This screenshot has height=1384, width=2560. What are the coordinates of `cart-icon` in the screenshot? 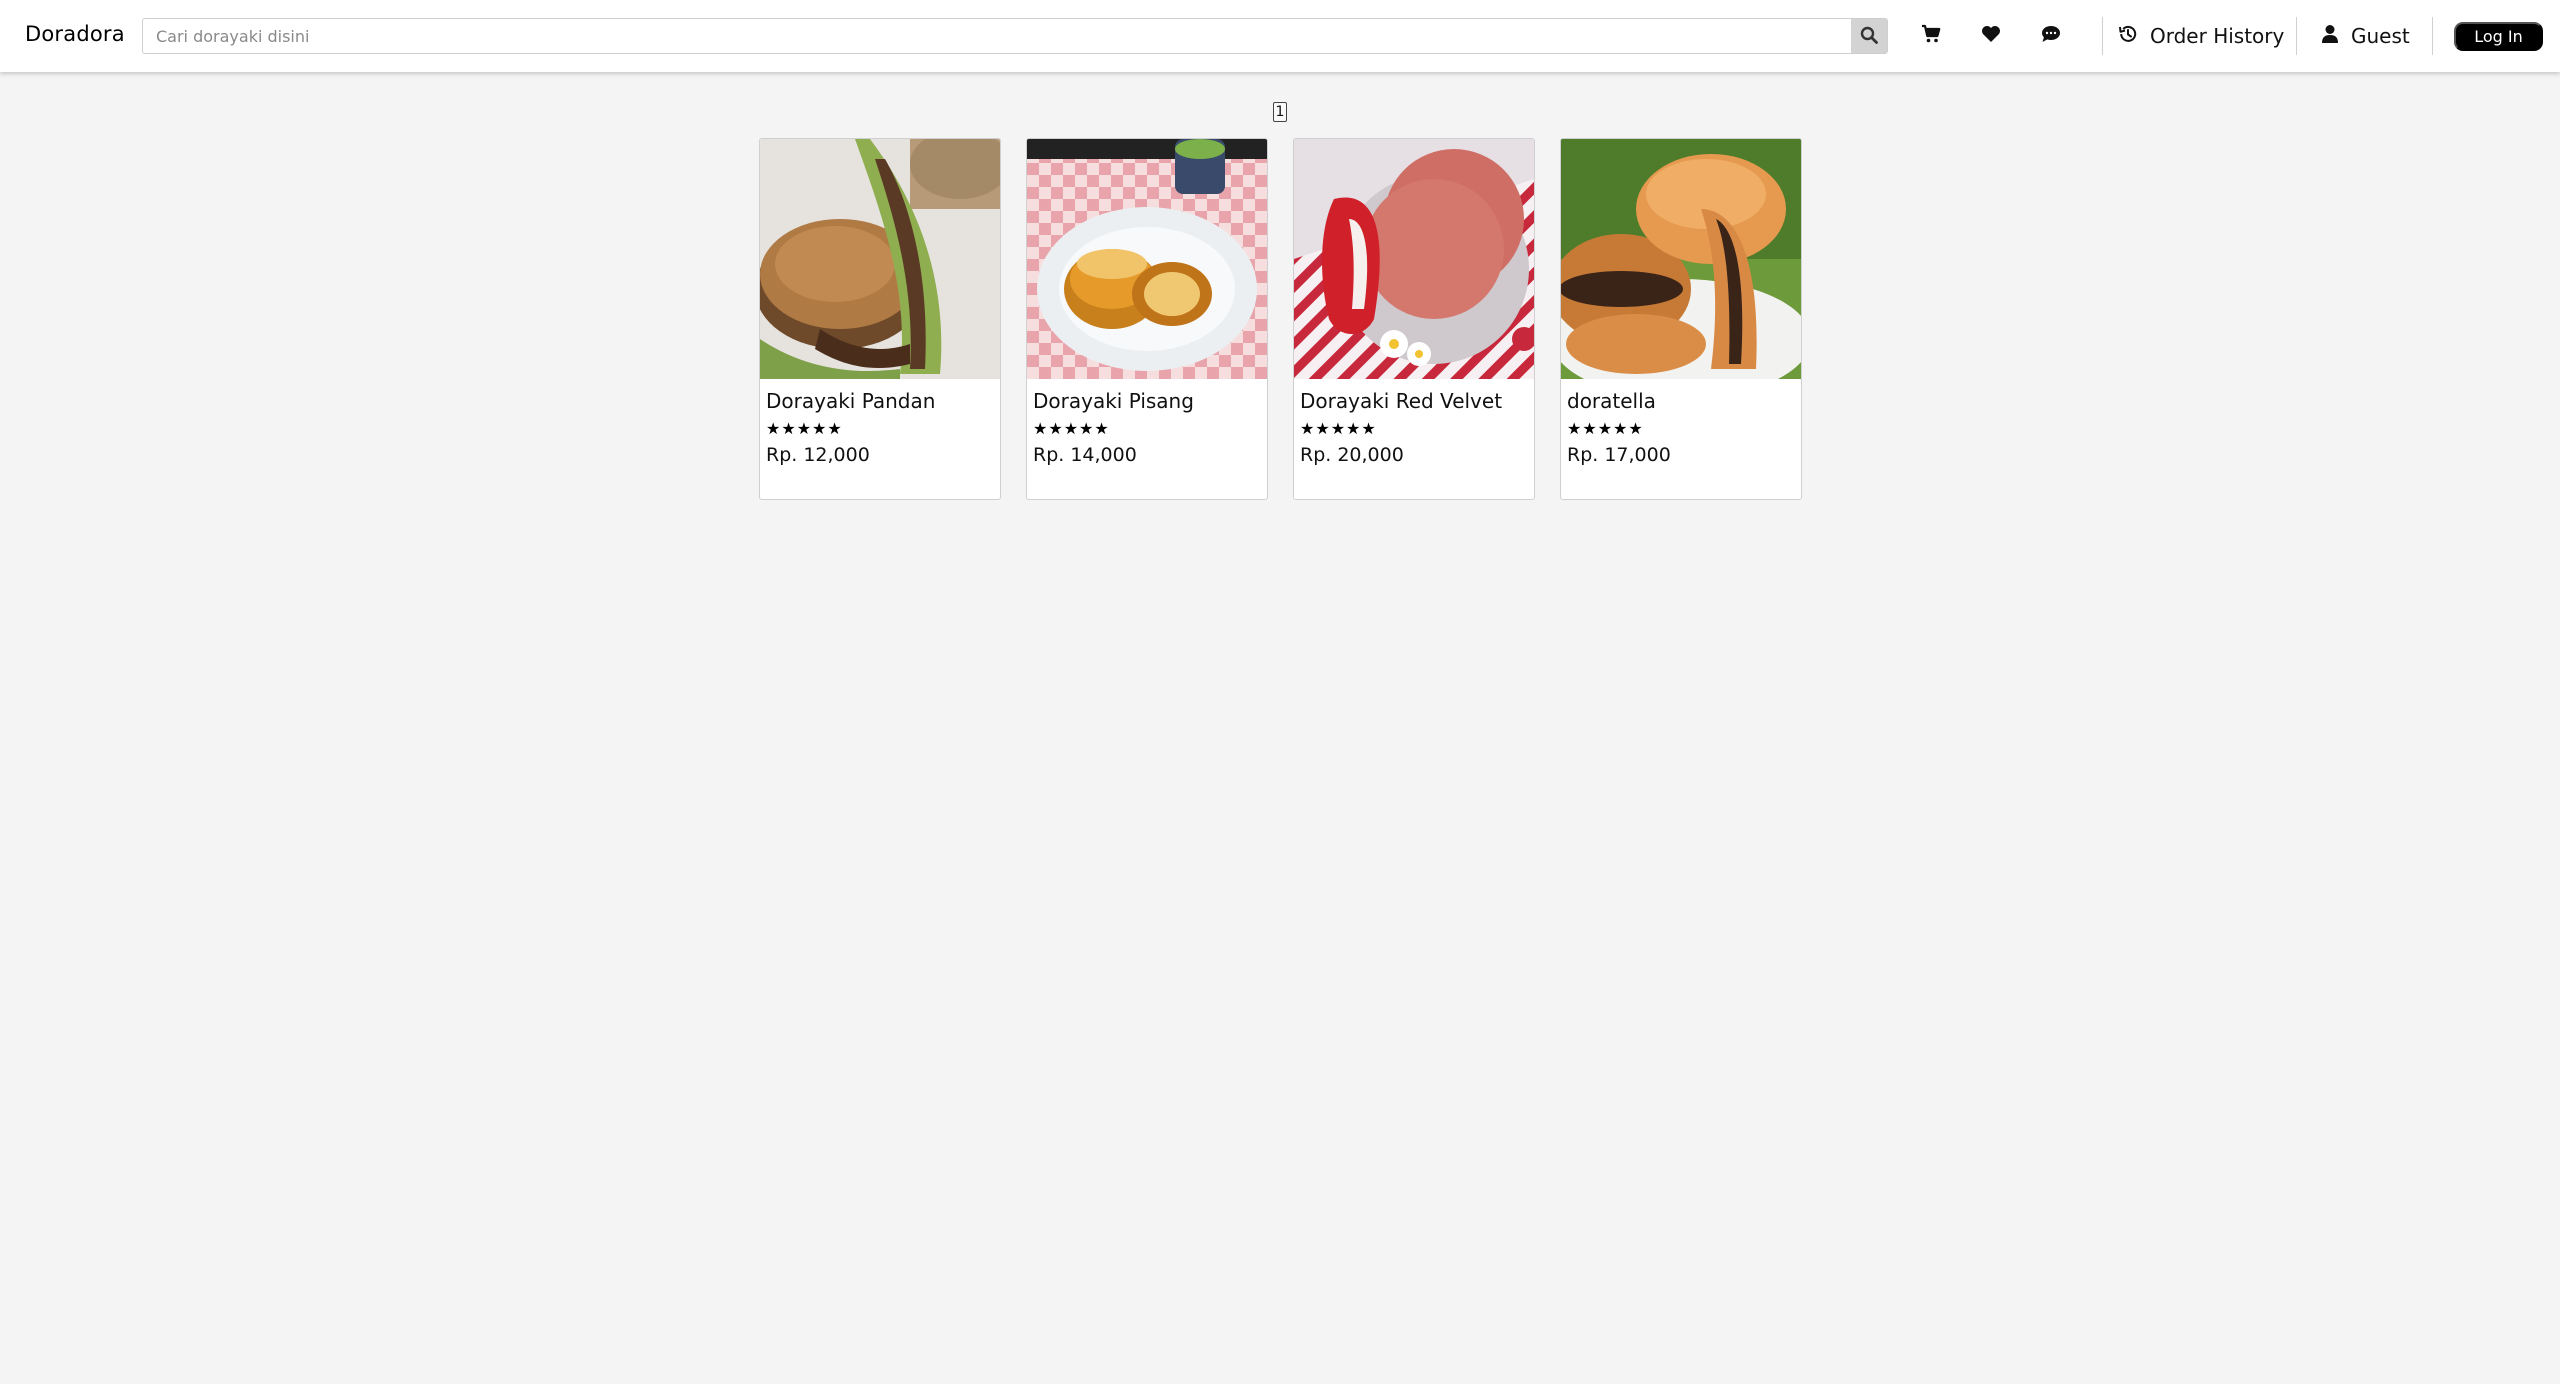 It's located at (1931, 36).